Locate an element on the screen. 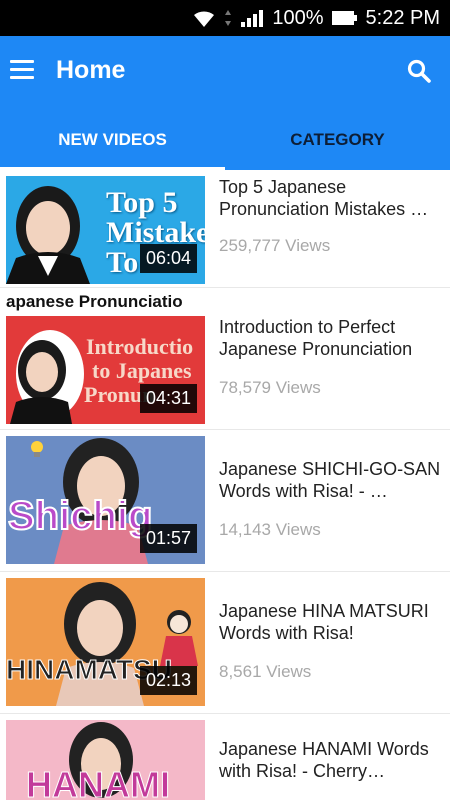 The image size is (450, 800). app-bar: Home is located at coordinates (225, 72).